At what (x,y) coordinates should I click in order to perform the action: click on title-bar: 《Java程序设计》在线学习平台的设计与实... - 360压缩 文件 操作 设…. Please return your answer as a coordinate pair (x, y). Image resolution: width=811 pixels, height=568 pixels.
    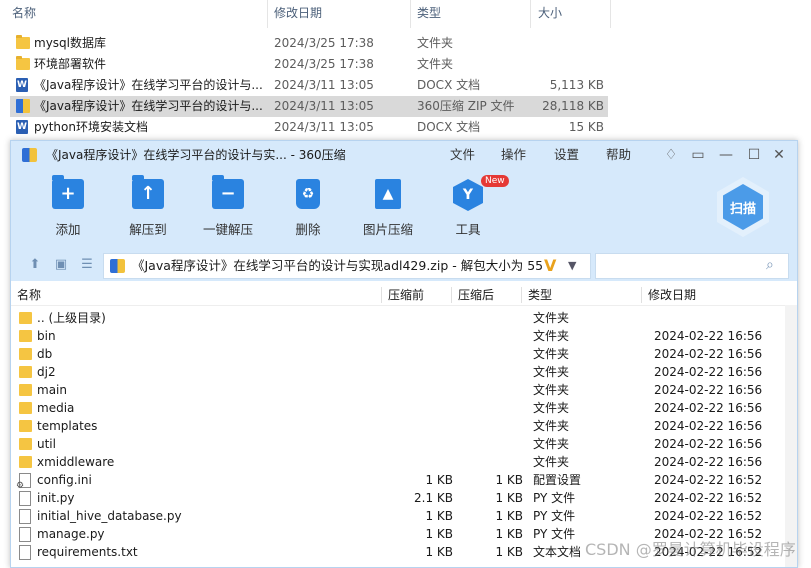
    Looking at the image, I should click on (404, 155).